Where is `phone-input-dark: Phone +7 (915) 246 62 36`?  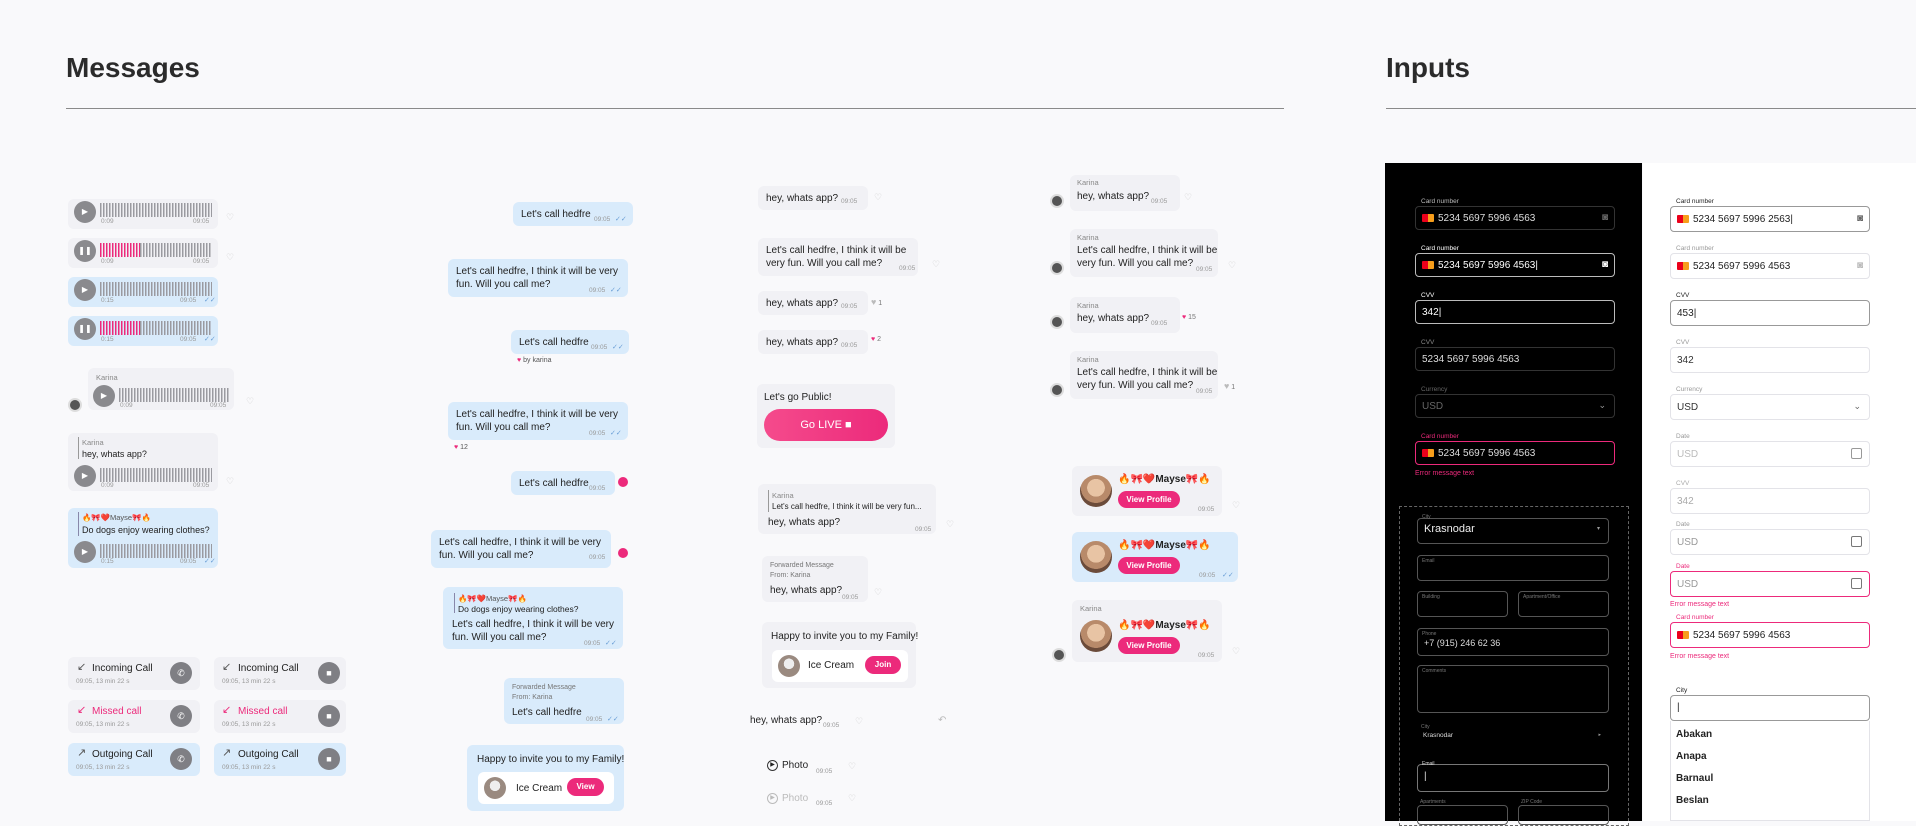 phone-input-dark: Phone +7 (915) 246 62 36 is located at coordinates (1513, 642).